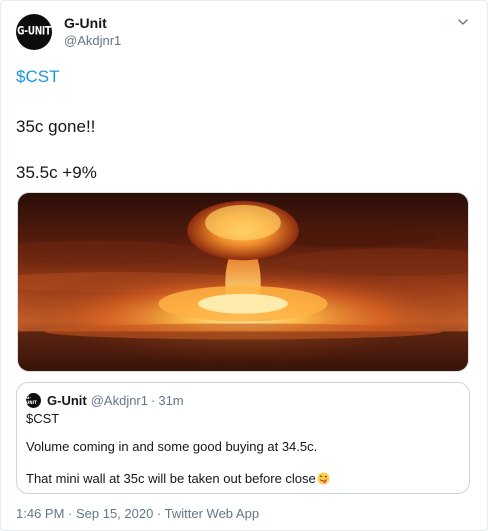 The image size is (488, 531). I want to click on quoted-timestamp: 31m, so click(171, 400).